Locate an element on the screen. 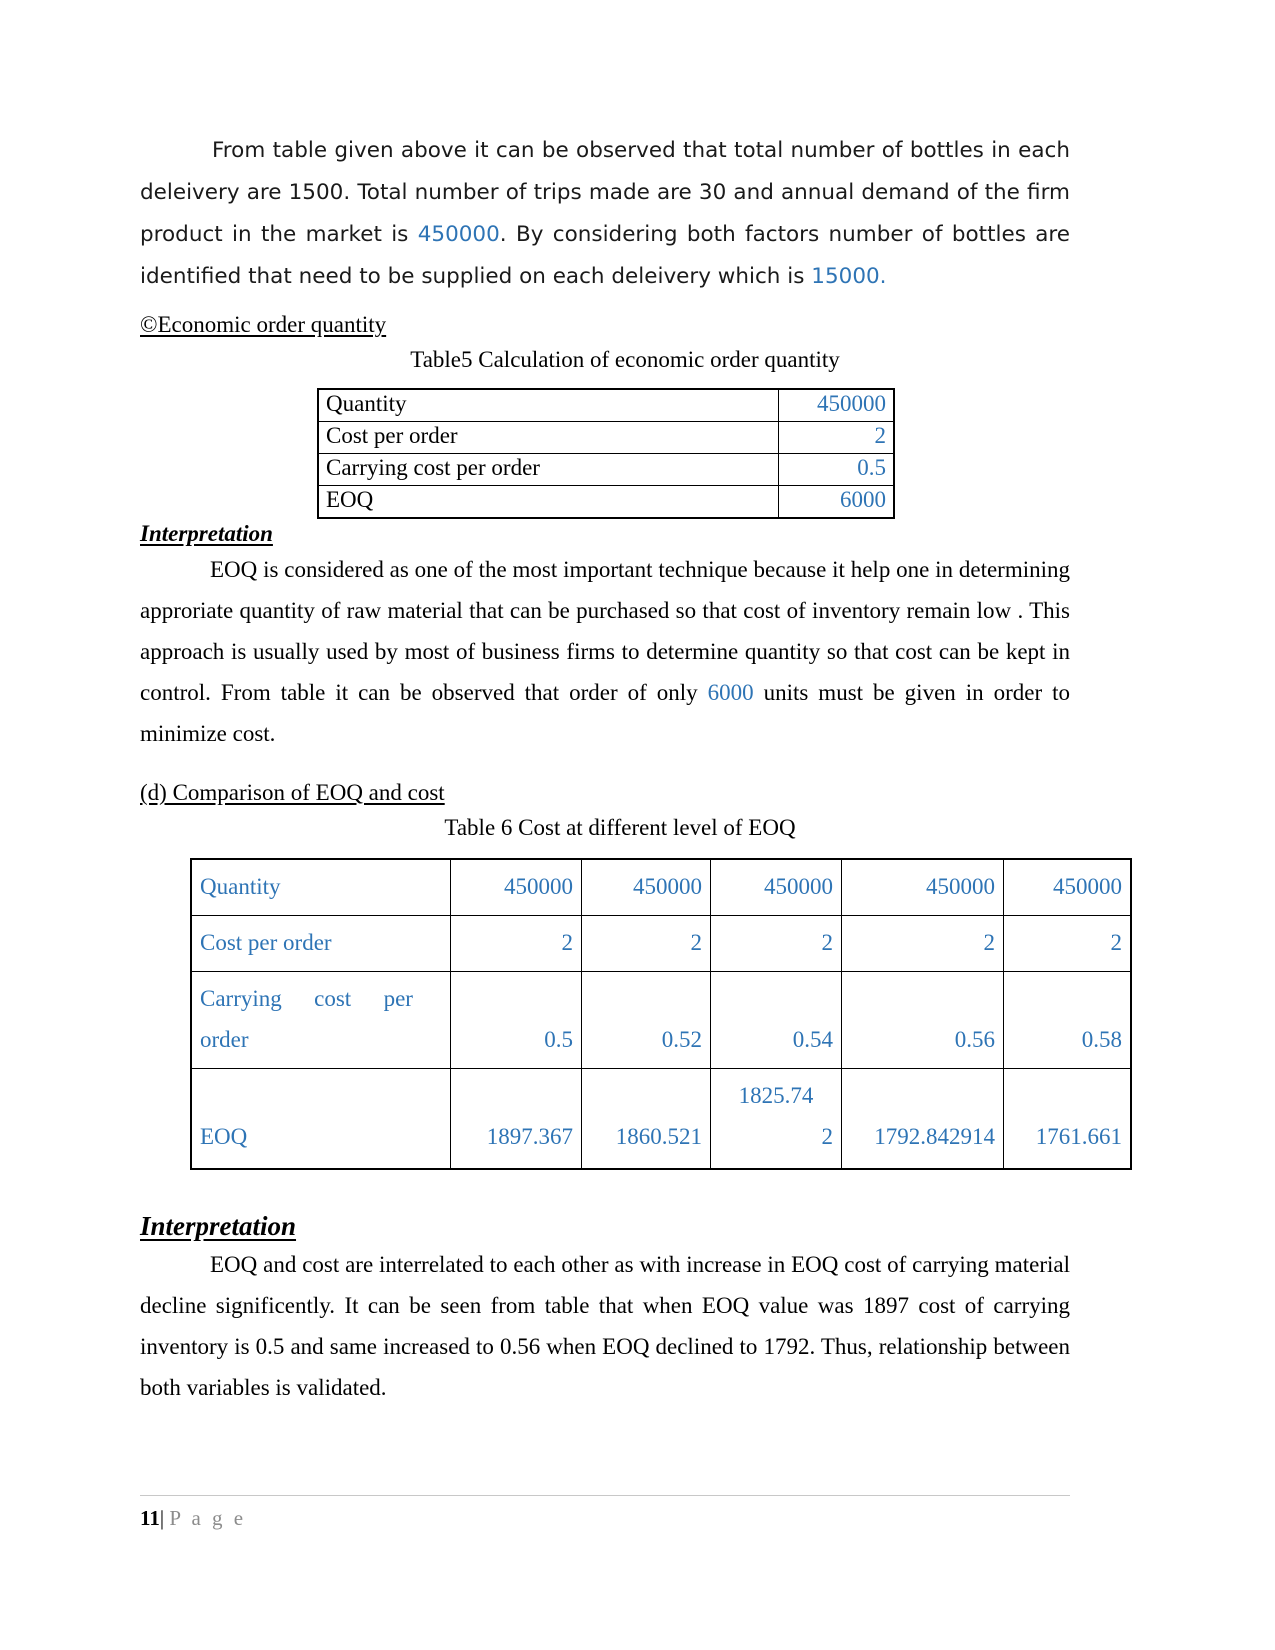 This screenshot has height=1650, width=1275. table6-eoq-col4: 1792.842914 is located at coordinates (922, 1119).